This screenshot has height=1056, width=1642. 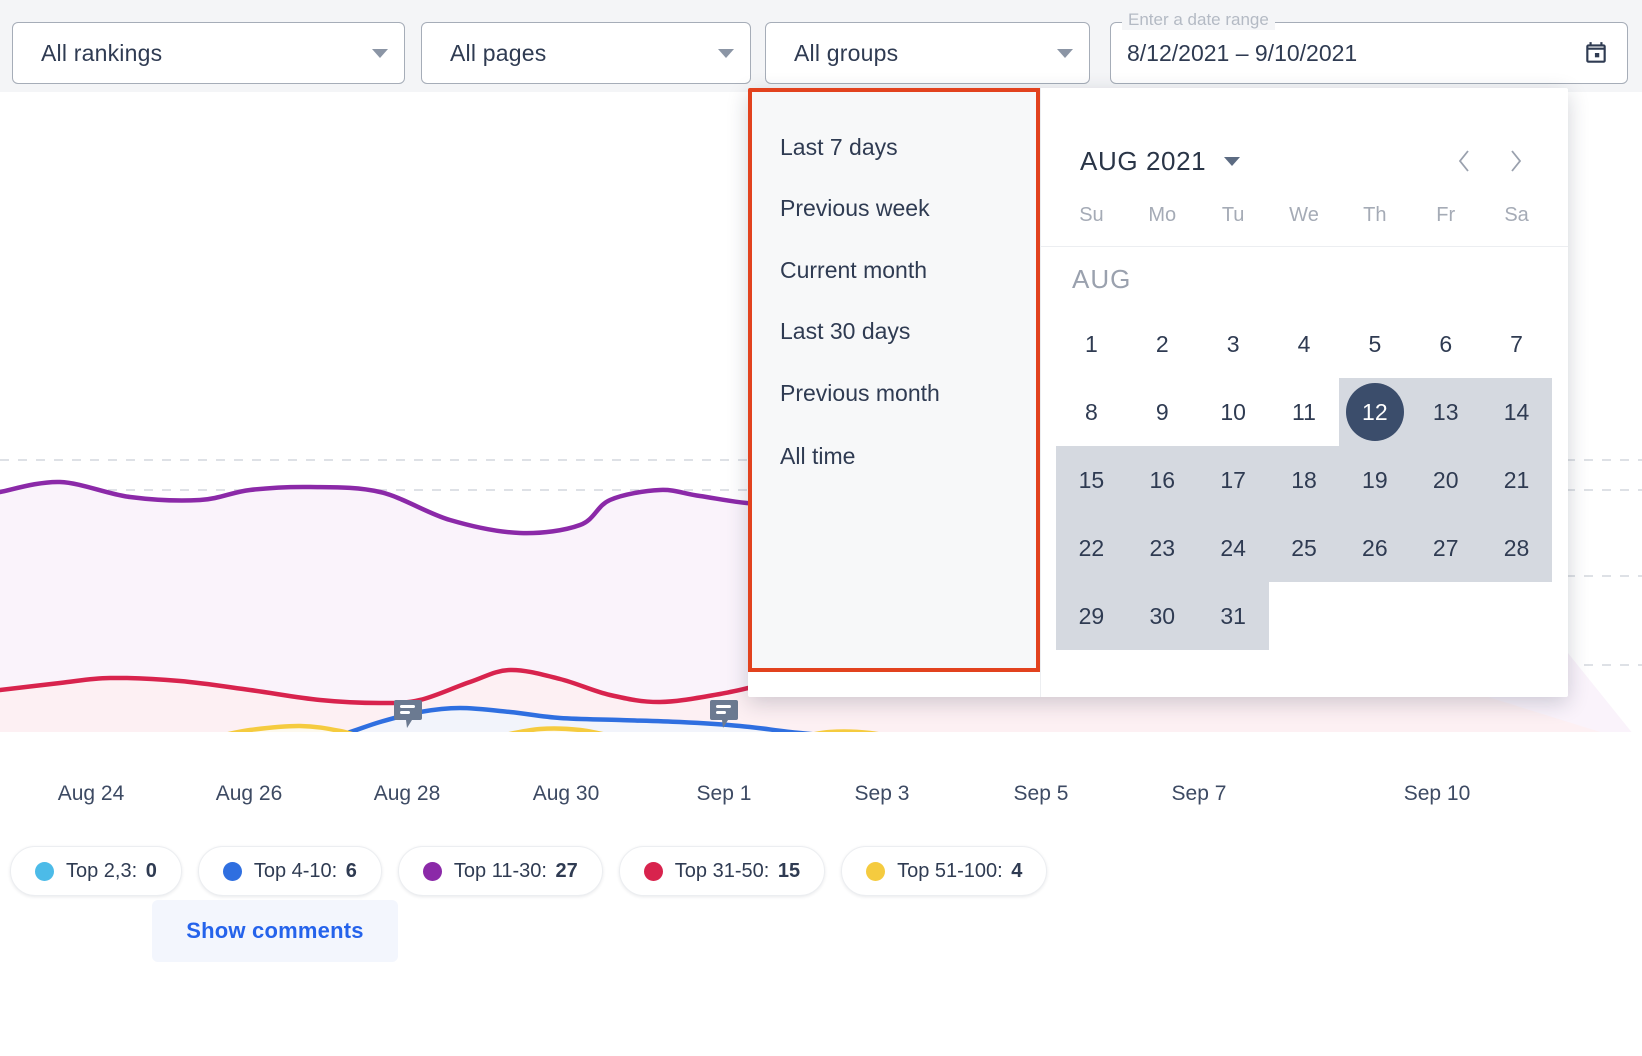 I want to click on calendar-day-cell: 18, so click(x=1304, y=480).